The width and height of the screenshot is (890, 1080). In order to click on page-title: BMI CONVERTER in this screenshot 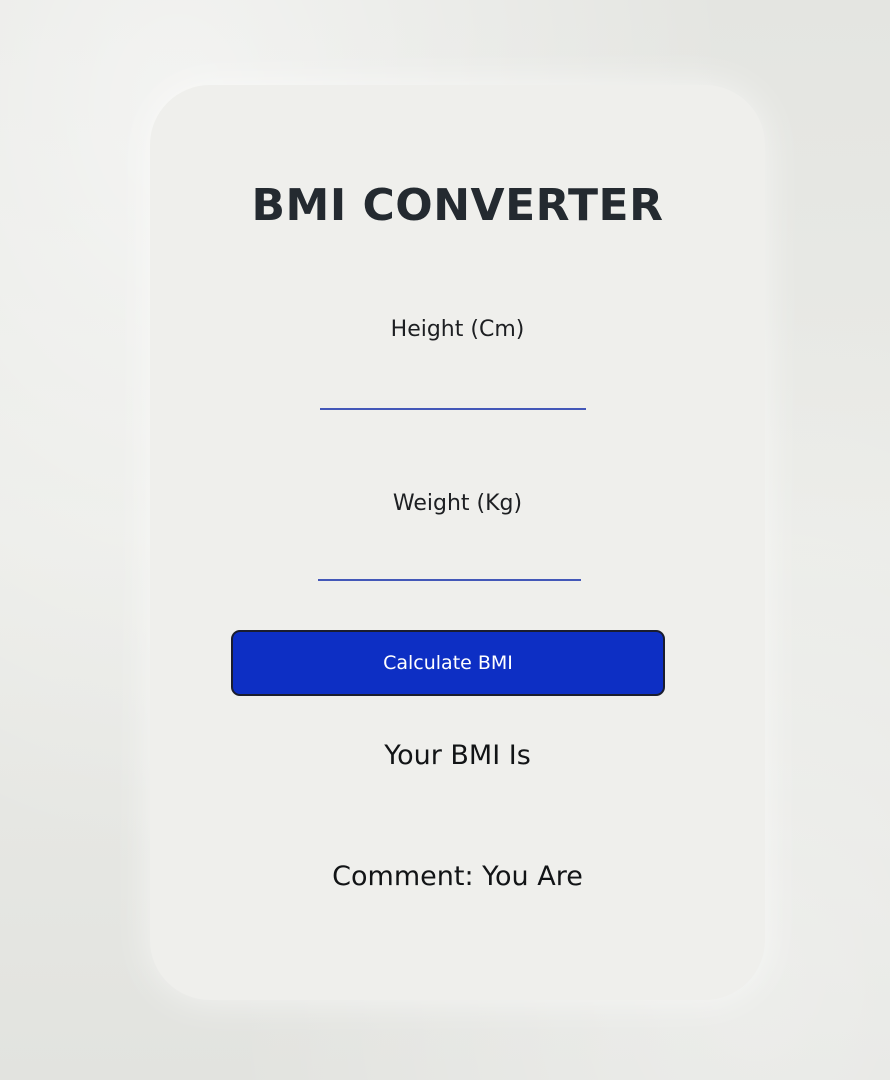, I will do `click(457, 205)`.